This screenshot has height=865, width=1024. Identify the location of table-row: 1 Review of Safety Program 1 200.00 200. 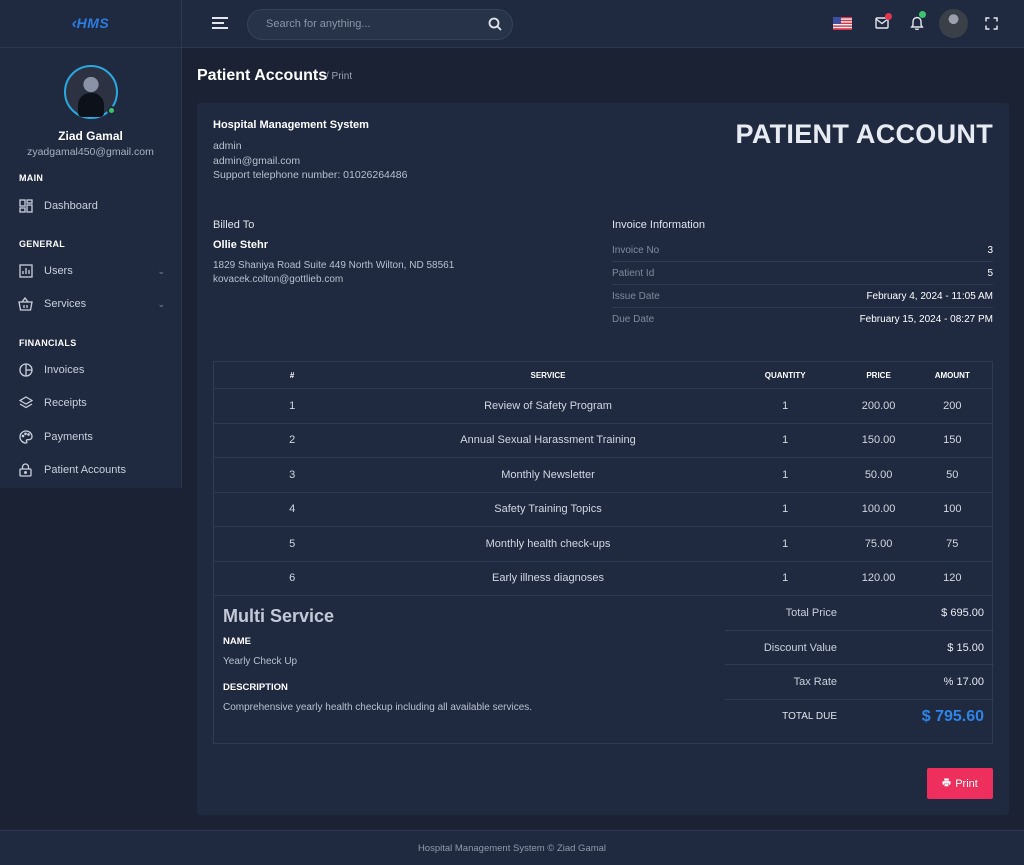
(603, 406).